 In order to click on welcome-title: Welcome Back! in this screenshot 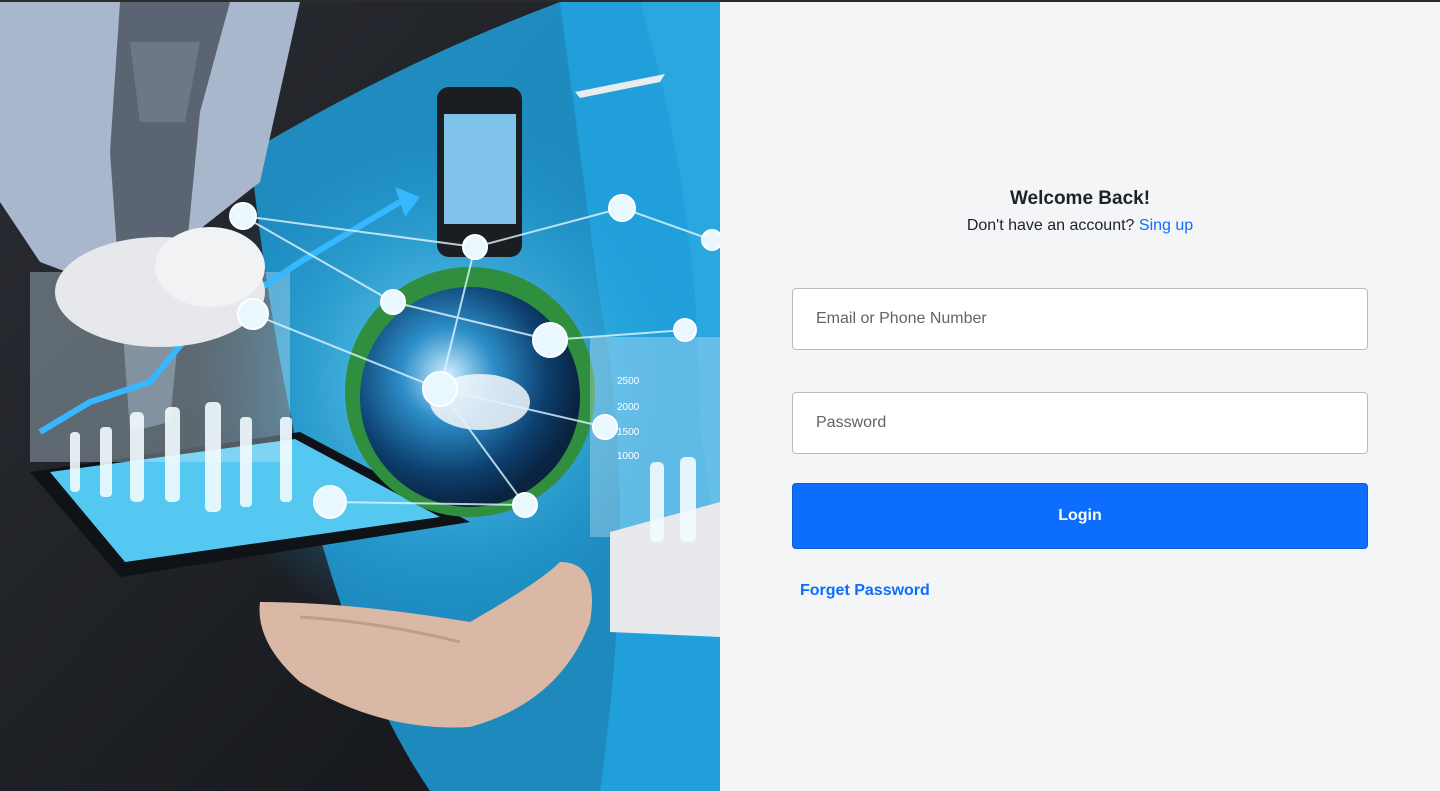, I will do `click(1080, 198)`.